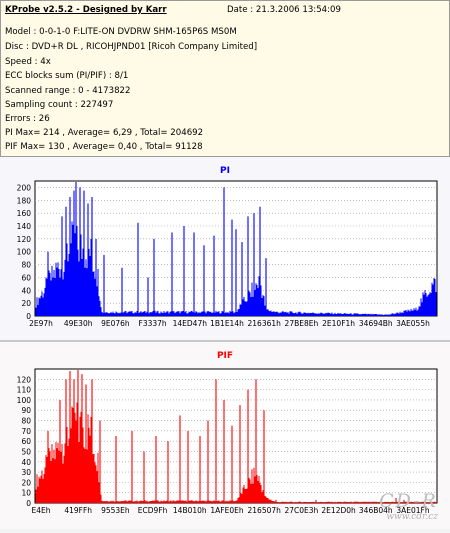 Image resolution: width=450 pixels, height=533 pixels. What do you see at coordinates (412, 517) in the screenshot?
I see `watermark-url: www.cdr.cz` at bounding box center [412, 517].